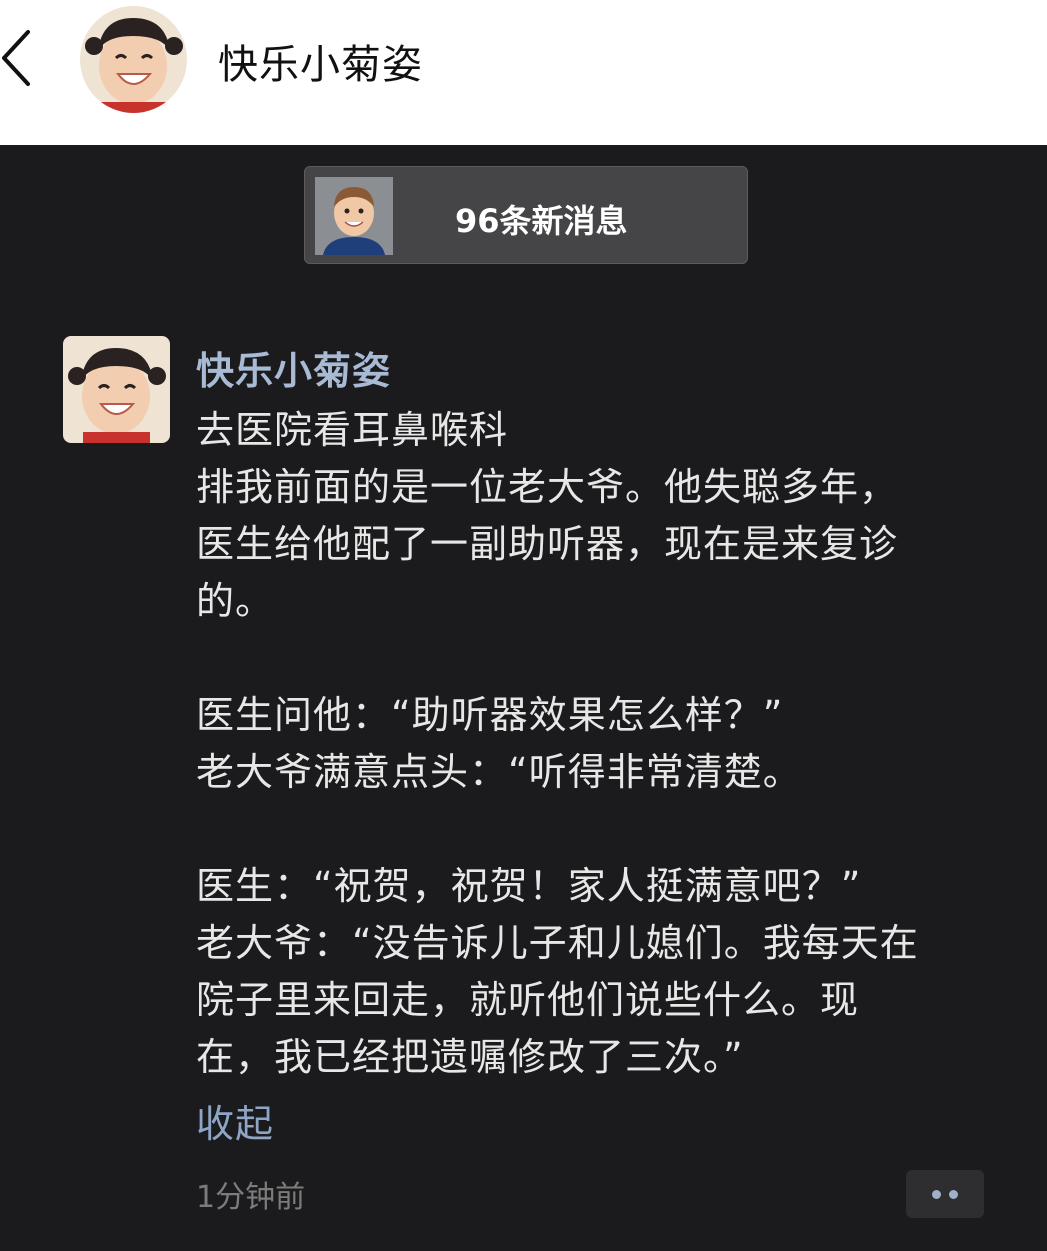  Describe the element at coordinates (945, 1194) in the screenshot. I see `more-options-button` at that location.